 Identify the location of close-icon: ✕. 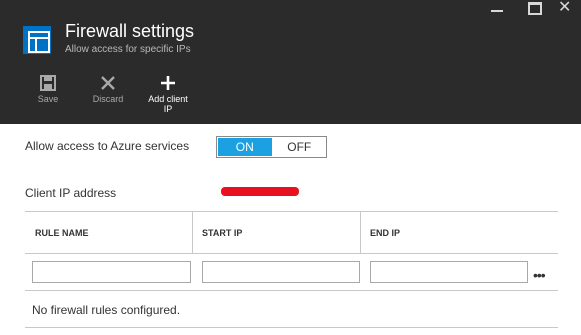
(567, 8).